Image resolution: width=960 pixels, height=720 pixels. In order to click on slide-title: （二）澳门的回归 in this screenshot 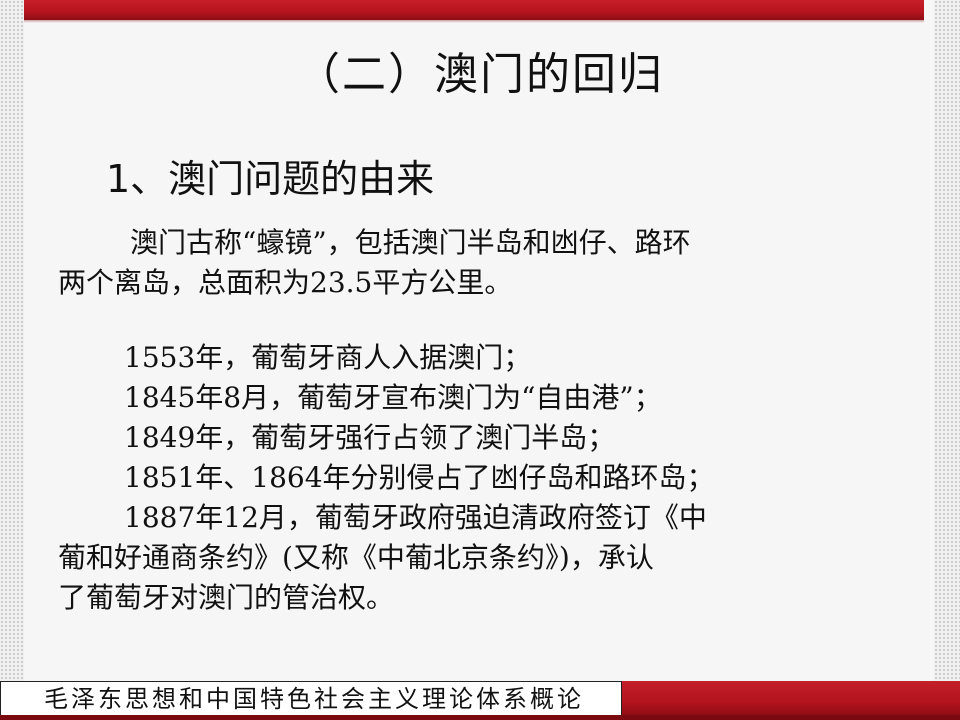, I will do `click(480, 74)`.